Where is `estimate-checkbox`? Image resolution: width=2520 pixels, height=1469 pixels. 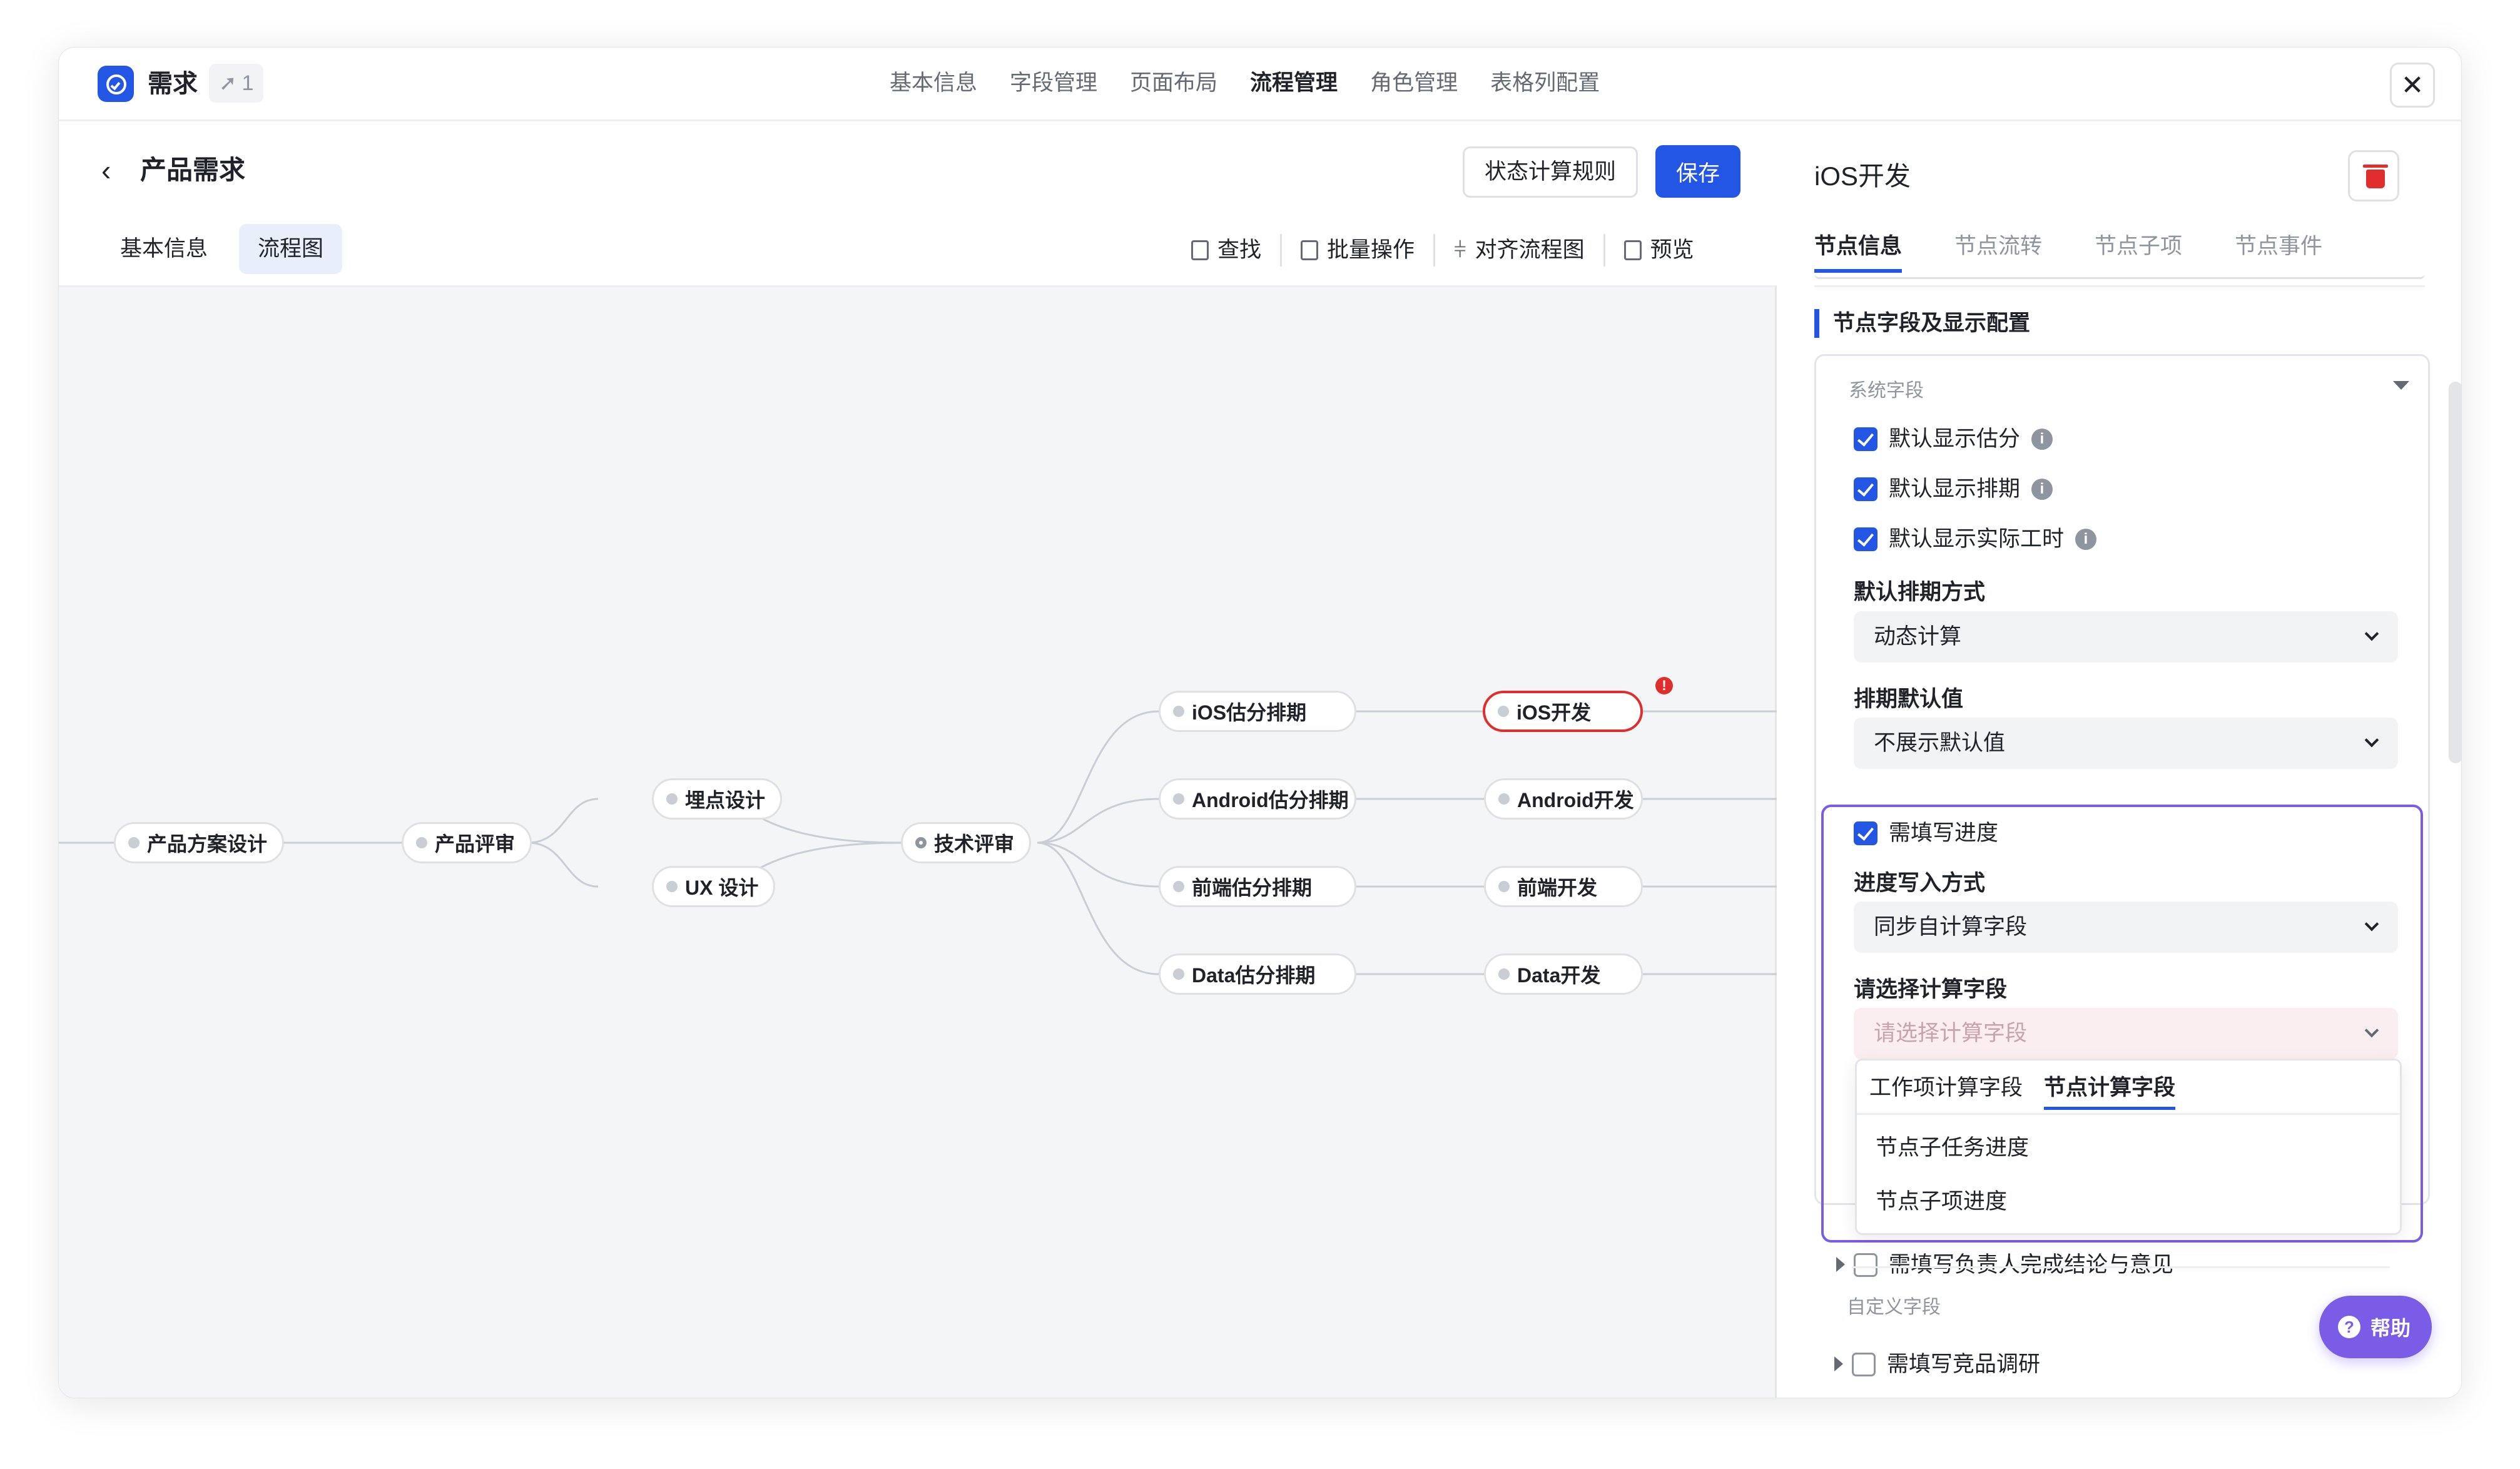 estimate-checkbox is located at coordinates (1865, 439).